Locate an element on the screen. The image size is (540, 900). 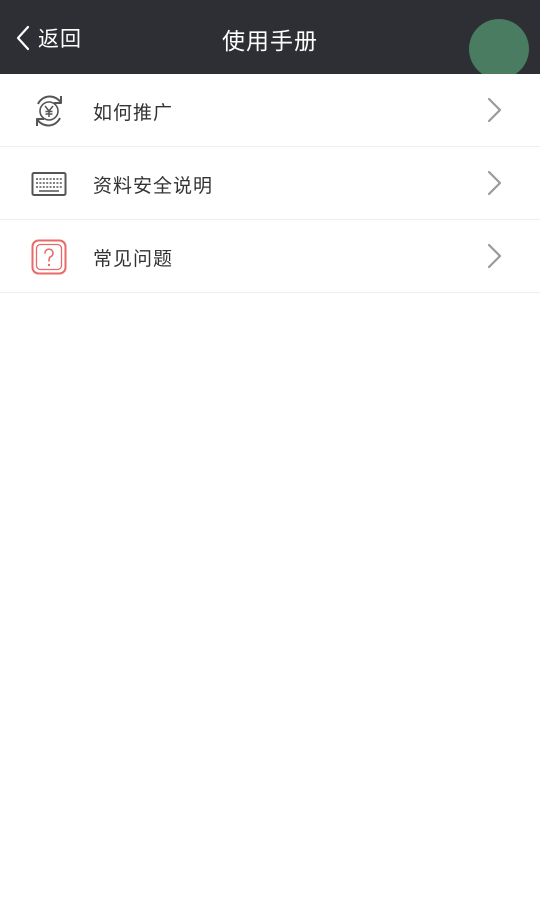
top-navigation-bar: 返回 使用手册 is located at coordinates (270, 37).